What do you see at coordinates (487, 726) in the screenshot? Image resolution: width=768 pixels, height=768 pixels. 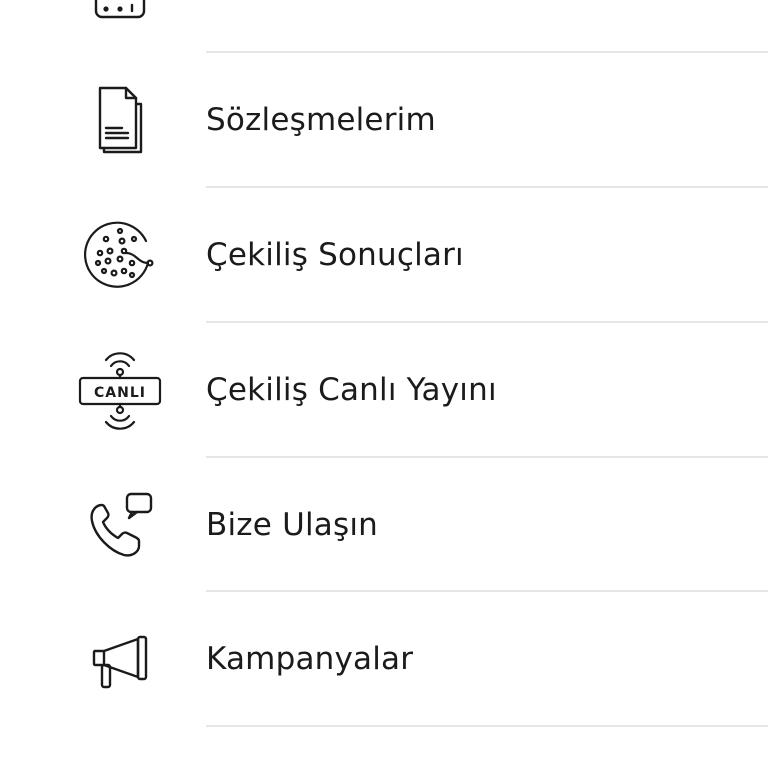 I see `divider` at bounding box center [487, 726].